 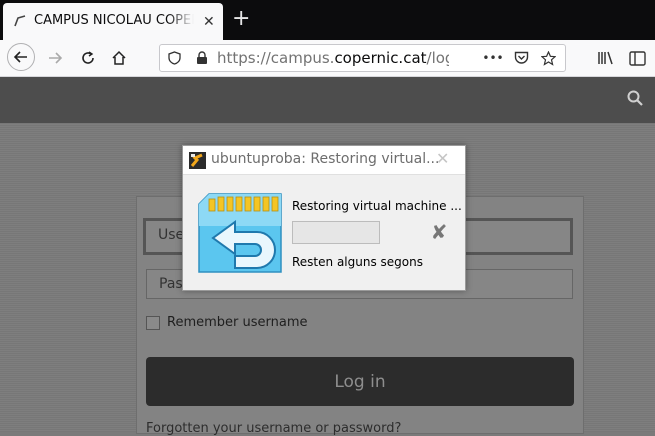 I want to click on restore-snapshot-icon, so click(x=240, y=233).